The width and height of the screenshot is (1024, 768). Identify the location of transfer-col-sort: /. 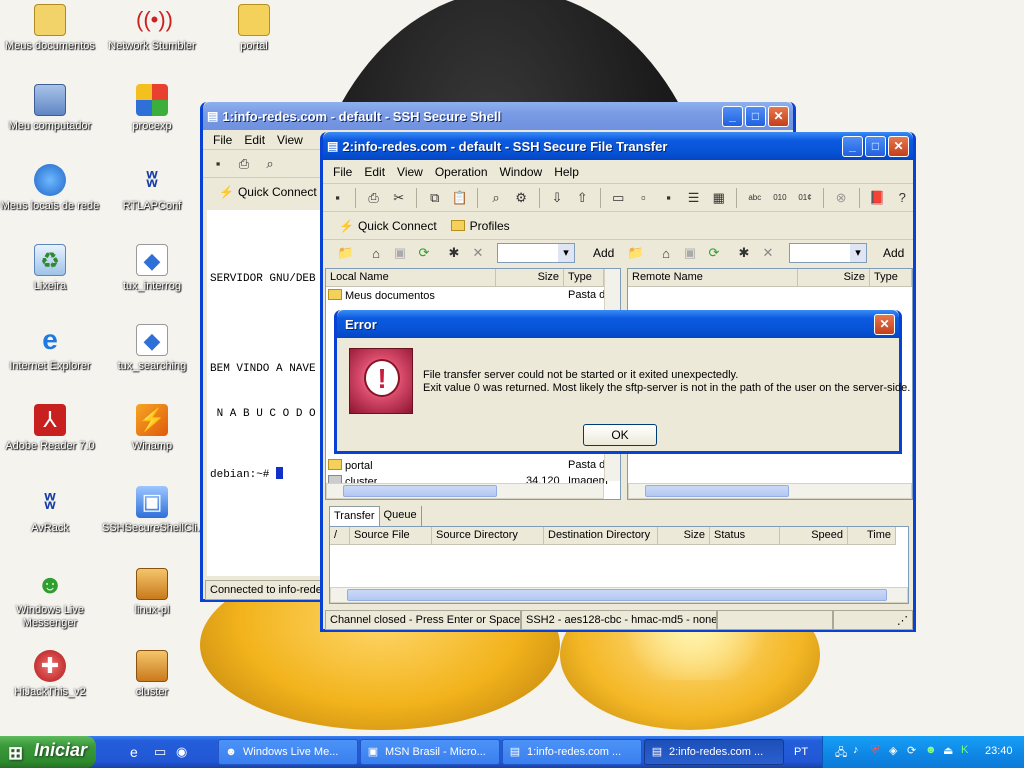
(340, 536).